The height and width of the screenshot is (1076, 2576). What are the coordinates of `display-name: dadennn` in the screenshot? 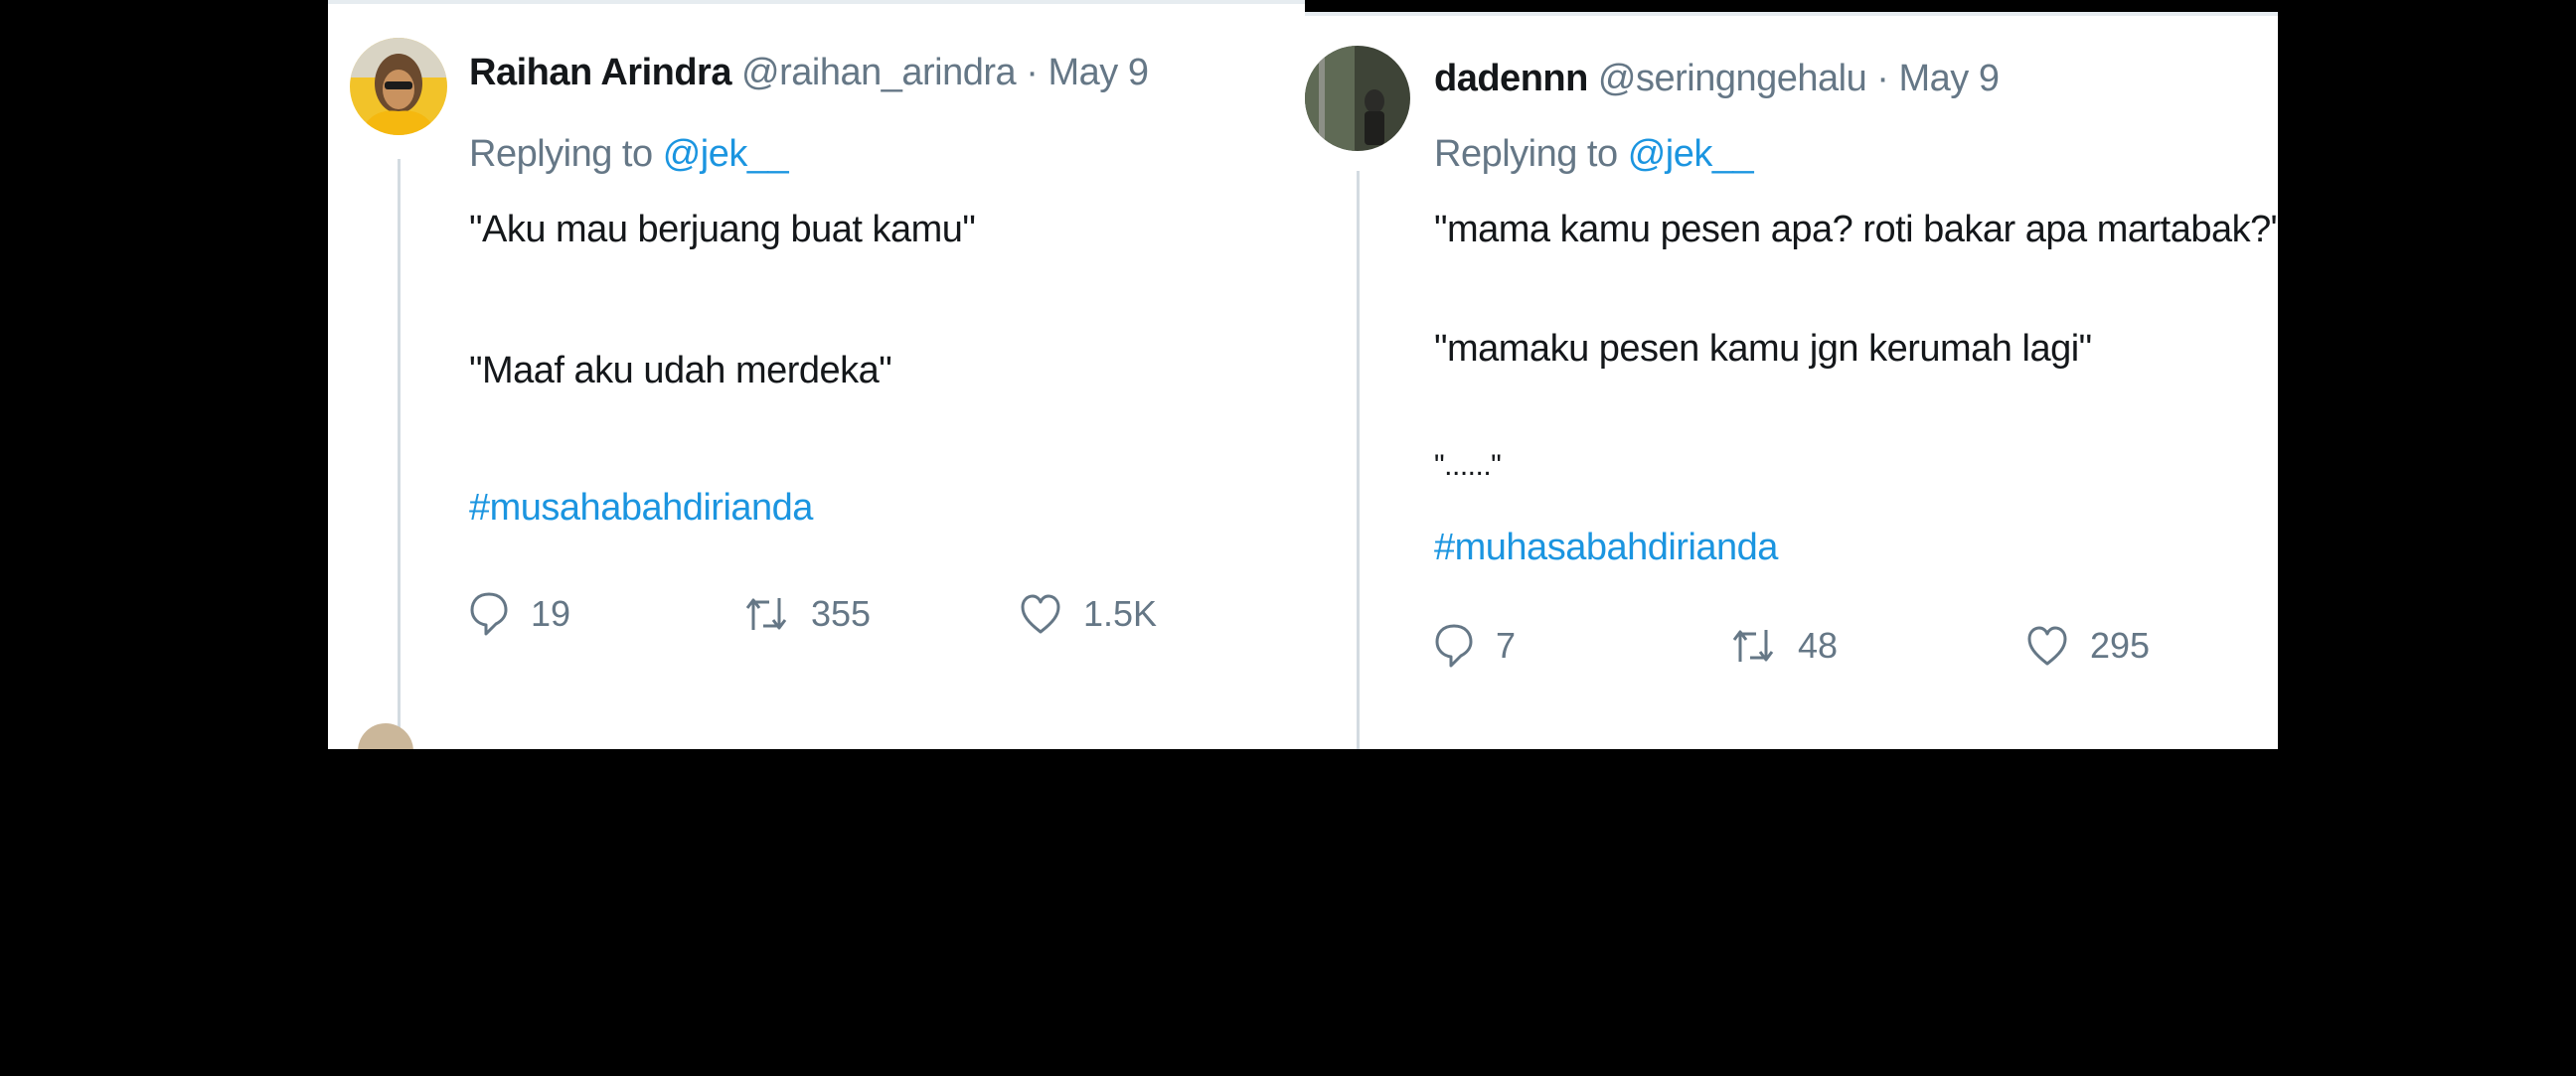 It's located at (1511, 78).